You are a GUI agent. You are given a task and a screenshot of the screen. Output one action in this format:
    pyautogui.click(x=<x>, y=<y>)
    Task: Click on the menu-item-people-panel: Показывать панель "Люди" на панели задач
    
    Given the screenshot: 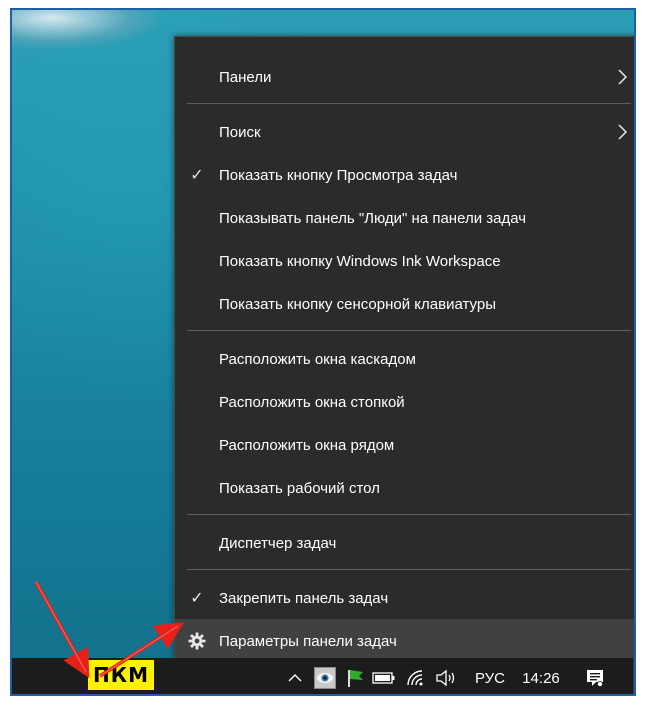 What is the action you would take?
    pyautogui.click(x=404, y=218)
    